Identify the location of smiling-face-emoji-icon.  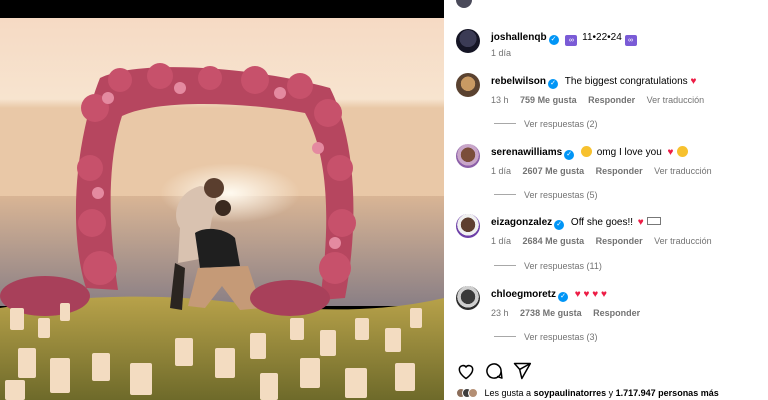
(683, 151).